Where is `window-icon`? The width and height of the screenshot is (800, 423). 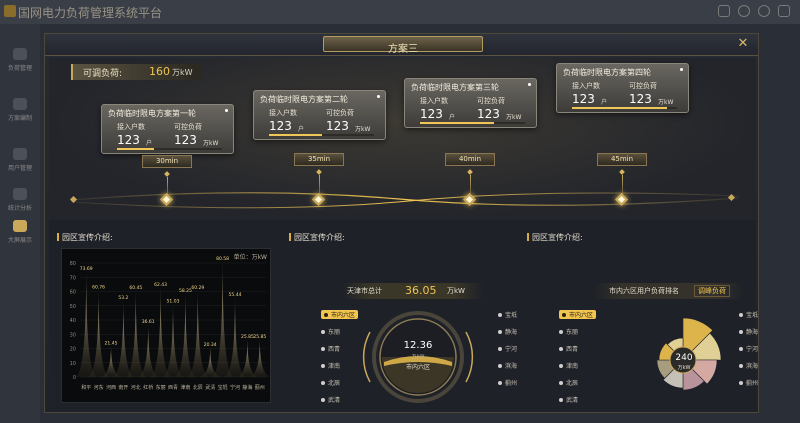
window-icon is located at coordinates (784, 11).